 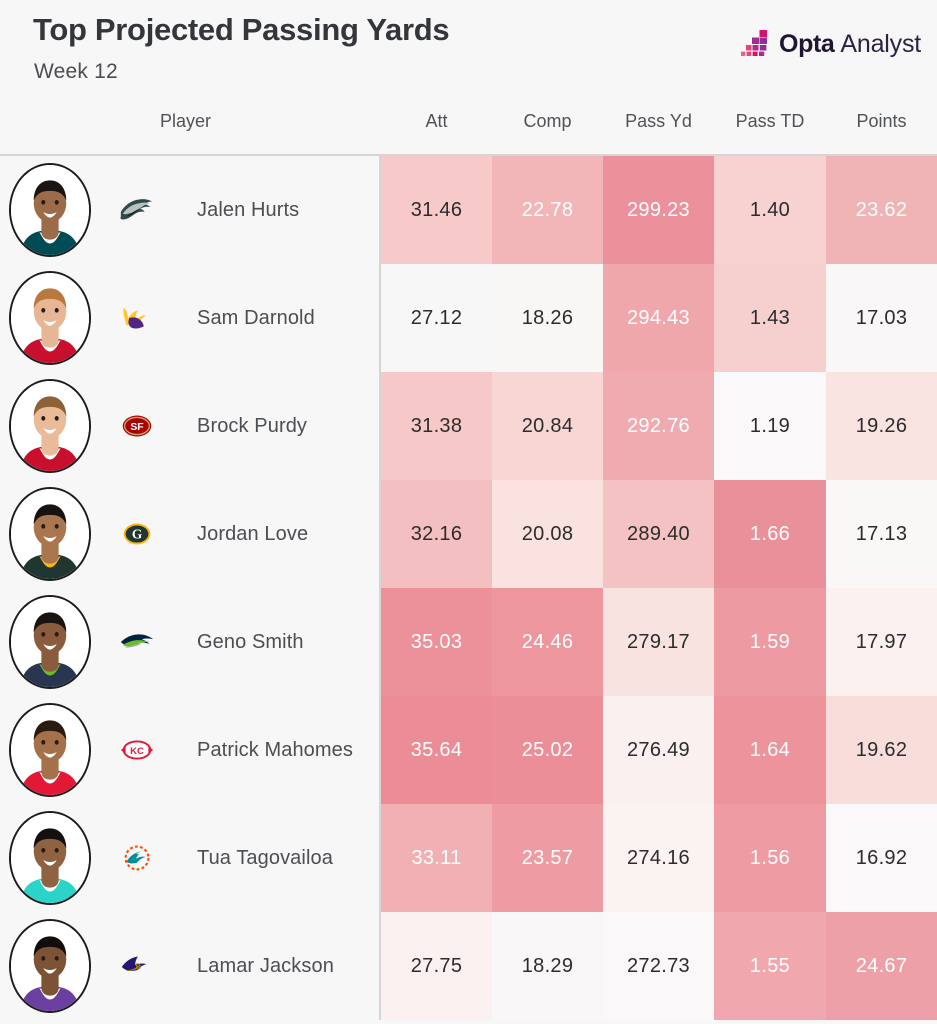 I want to click on cell-pass-yd: 289.40, so click(x=658, y=534).